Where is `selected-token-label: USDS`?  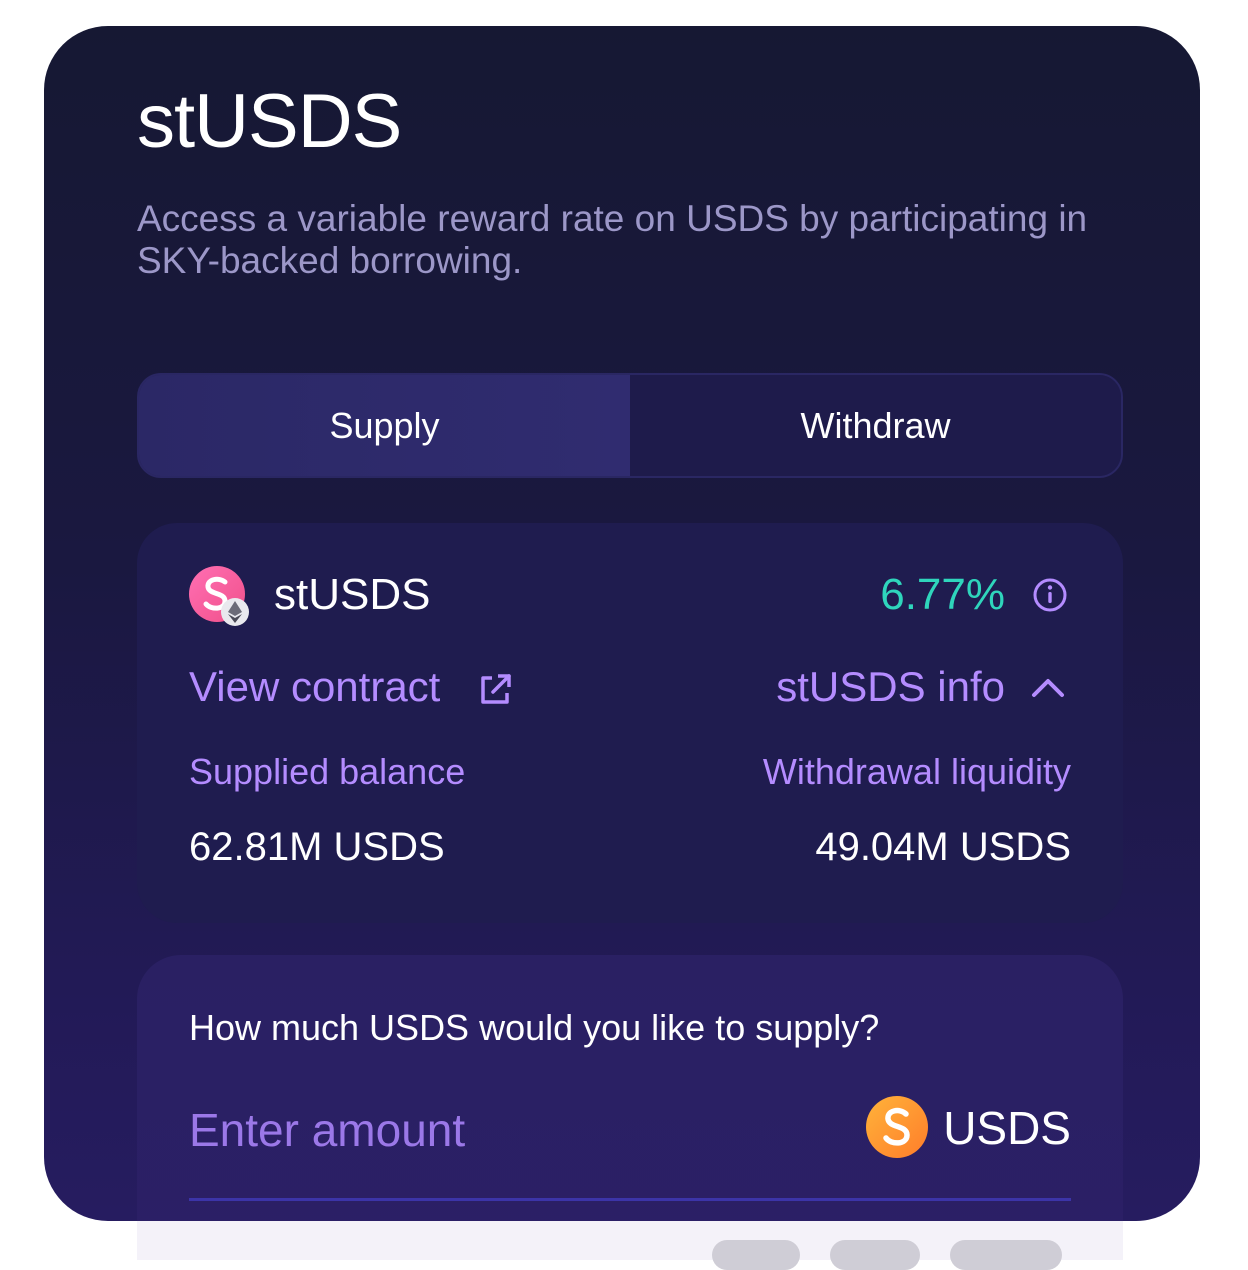
selected-token-label: USDS is located at coordinates (1007, 1128).